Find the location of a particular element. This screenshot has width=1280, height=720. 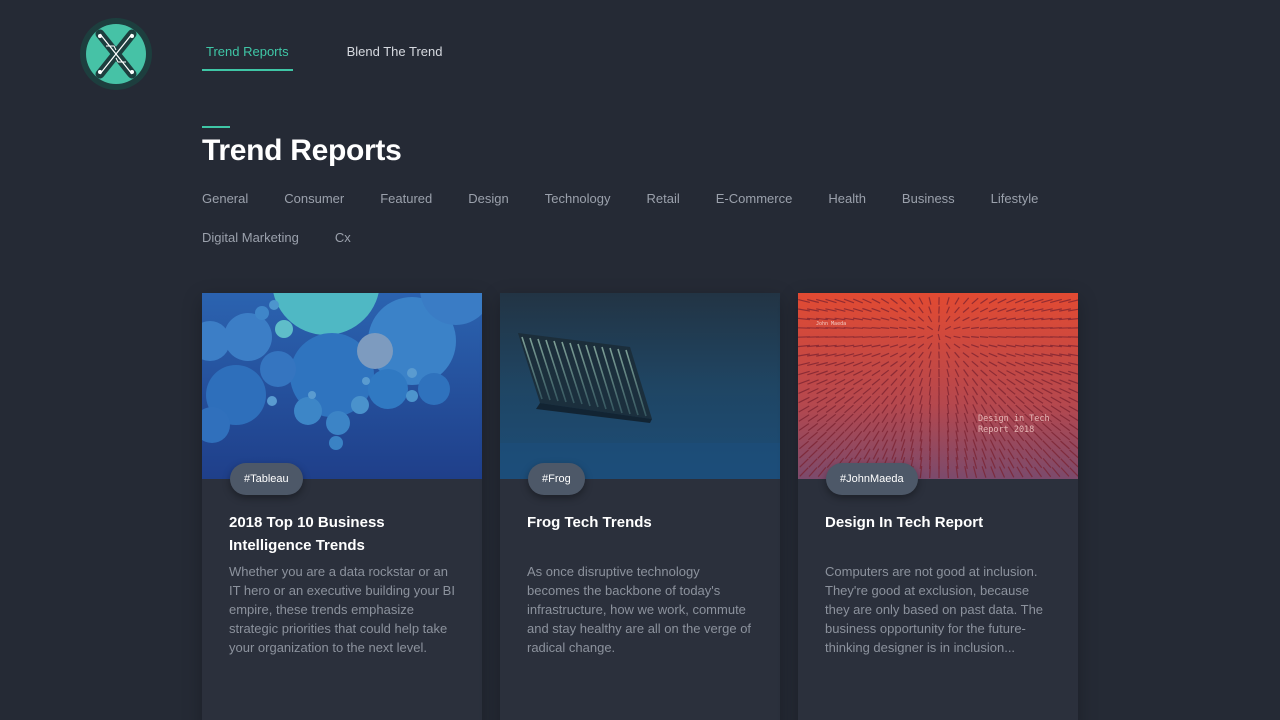

filter-digital-marketing: Digital Marketing is located at coordinates (250, 237).